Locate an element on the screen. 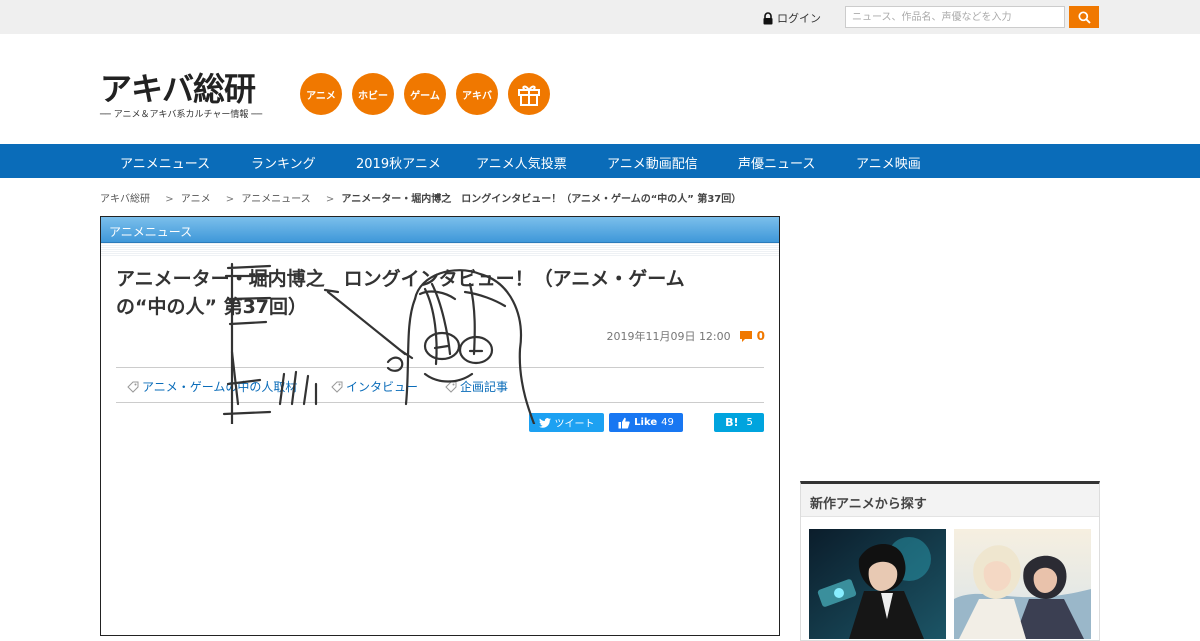 The width and height of the screenshot is (1200, 641). gift-icon is located at coordinates (529, 95).